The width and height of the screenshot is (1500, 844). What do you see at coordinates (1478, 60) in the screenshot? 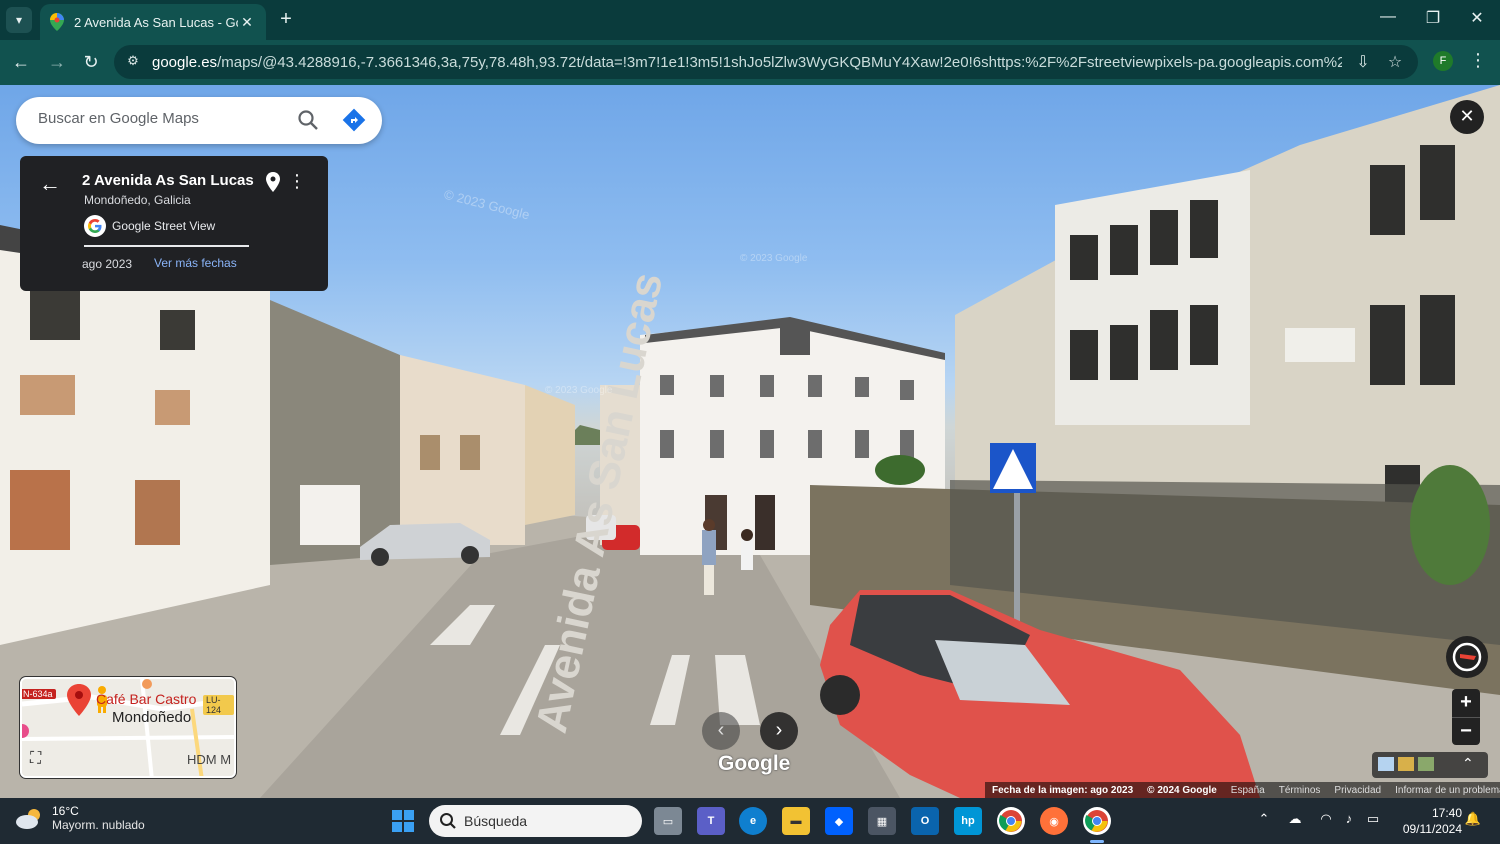
I see `browser-menu-icon: ⋮` at bounding box center [1478, 60].